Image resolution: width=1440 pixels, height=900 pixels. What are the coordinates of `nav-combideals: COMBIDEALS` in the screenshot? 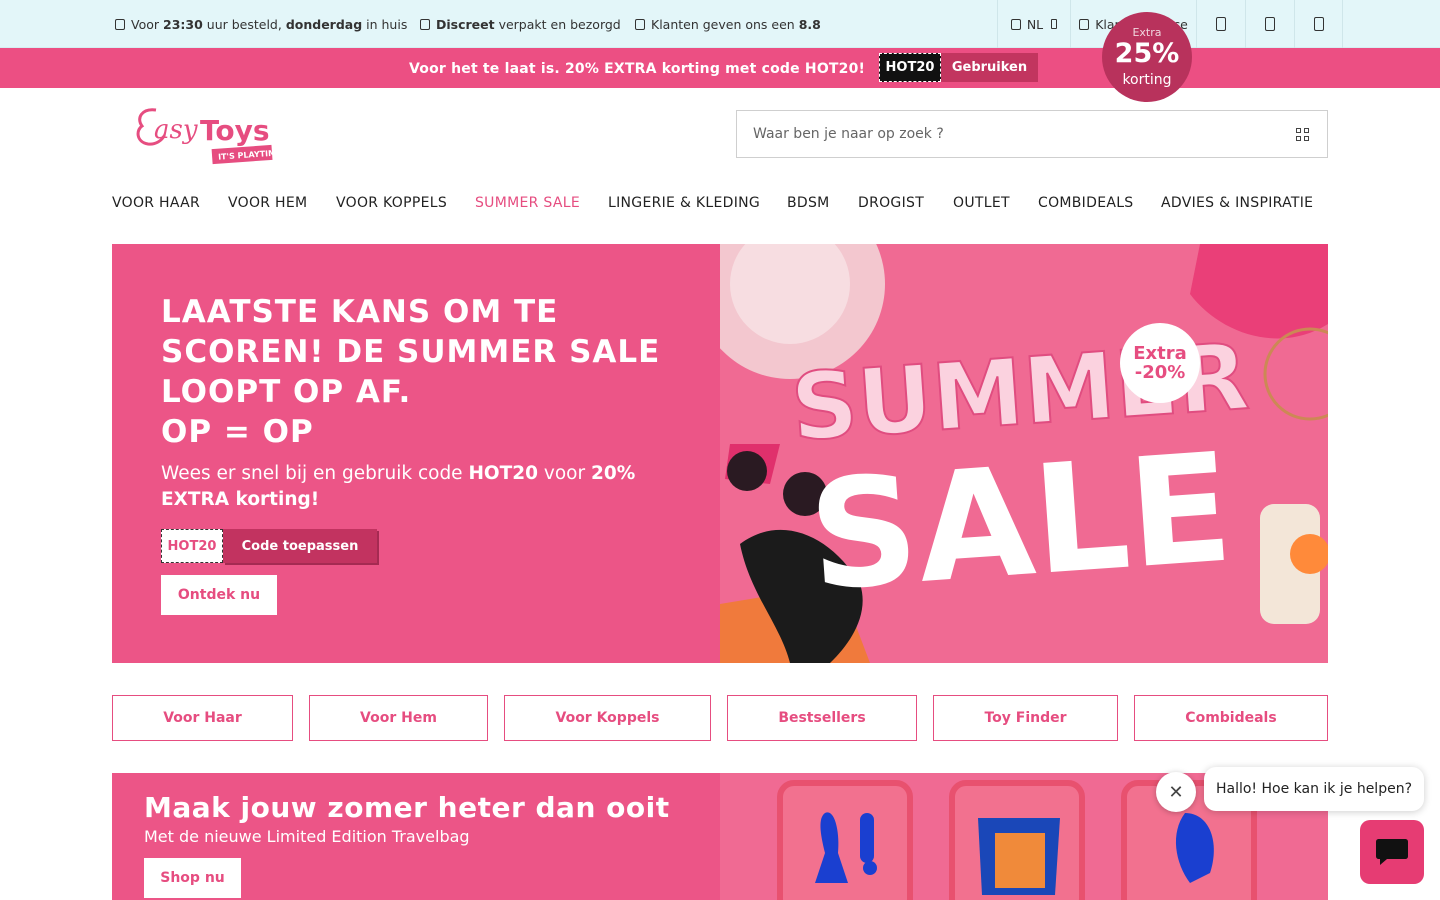 It's located at (1086, 203).